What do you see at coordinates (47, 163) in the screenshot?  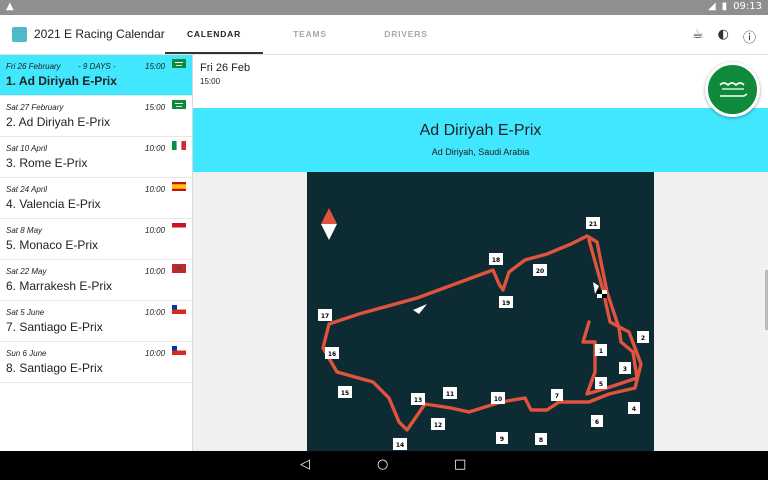 I see `race-name: 3. Rome E-Prix` at bounding box center [47, 163].